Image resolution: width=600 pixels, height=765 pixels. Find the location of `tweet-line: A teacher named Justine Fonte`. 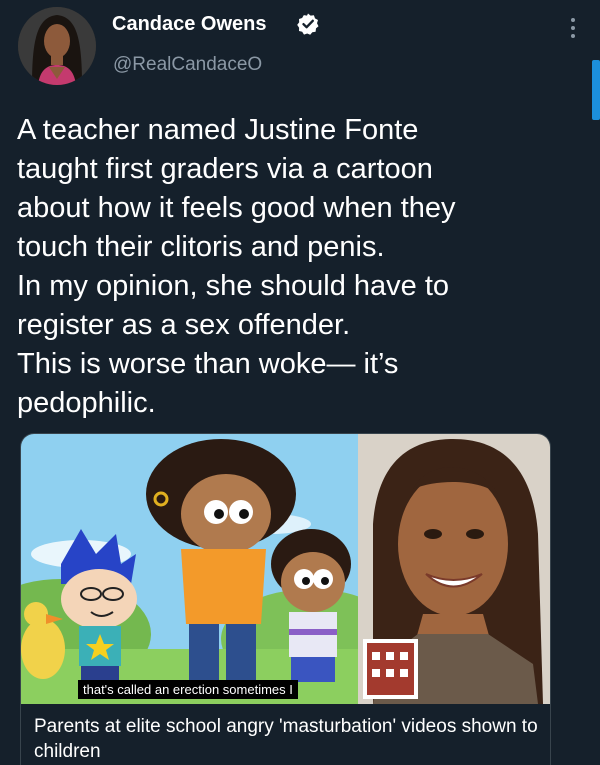

tweet-line: A teacher named Justine Fonte is located at coordinates (218, 130).